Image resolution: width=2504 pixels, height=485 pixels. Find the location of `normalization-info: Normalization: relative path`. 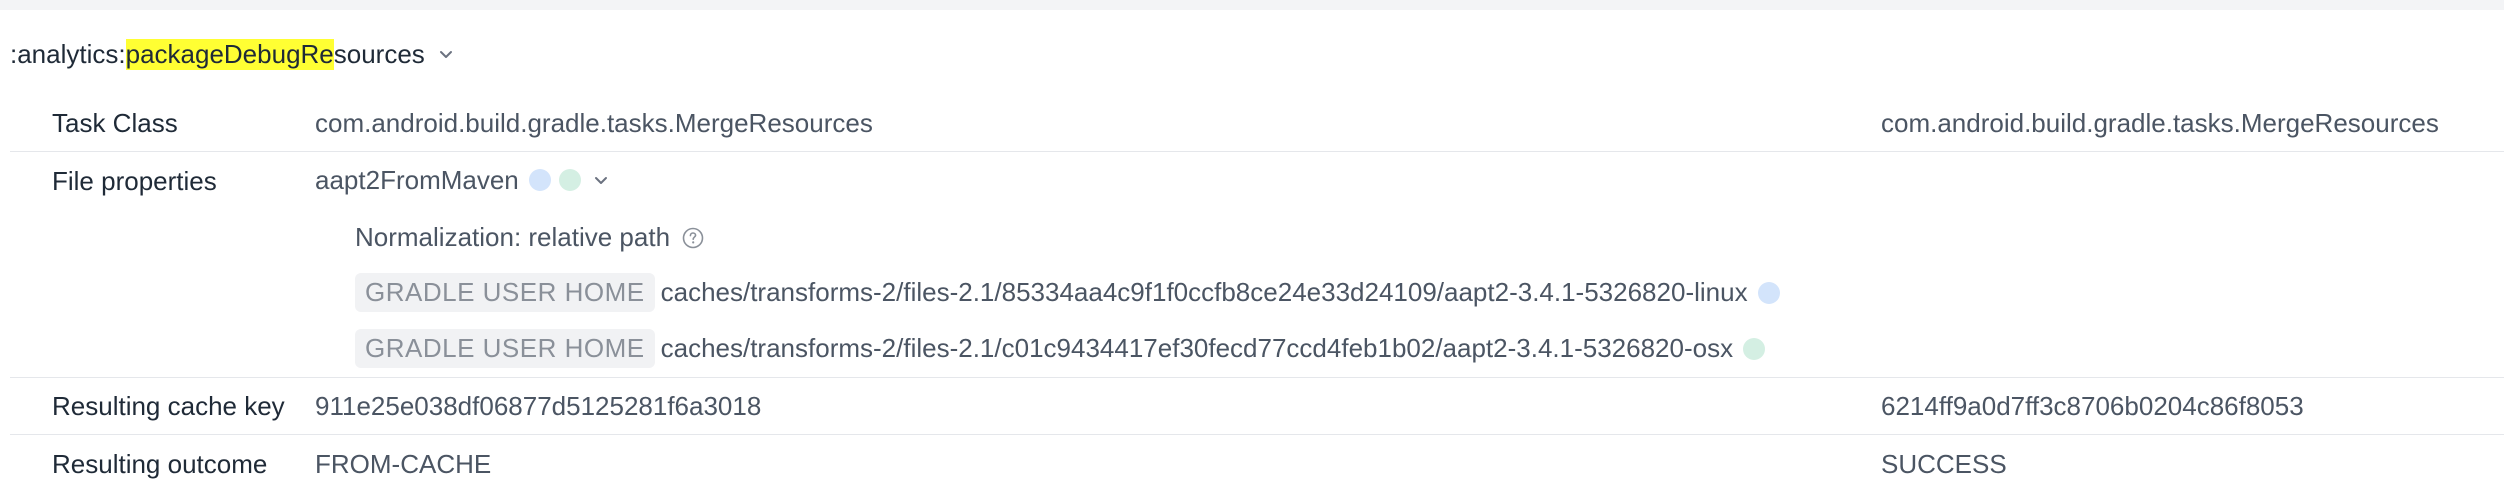

normalization-info: Normalization: relative path is located at coordinates (529, 237).